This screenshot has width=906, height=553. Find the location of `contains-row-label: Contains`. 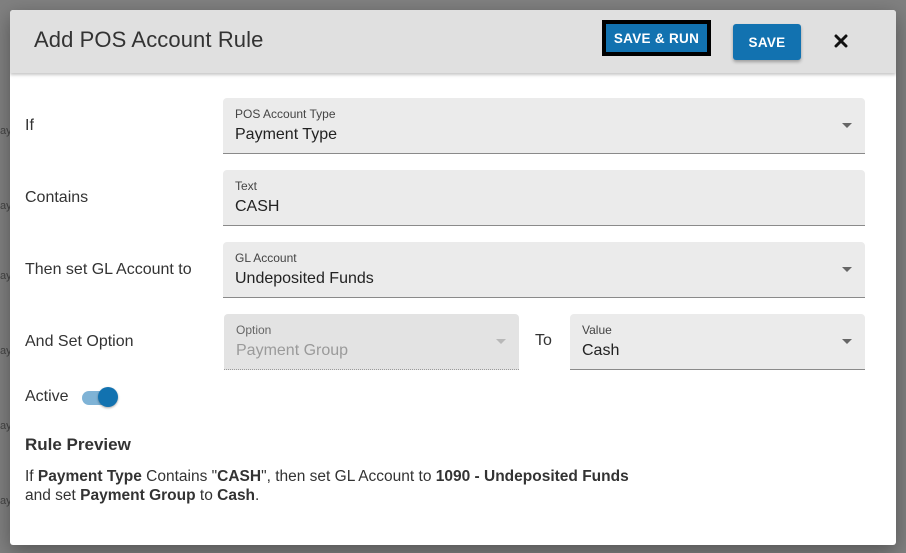

contains-row-label: Contains is located at coordinates (57, 197).